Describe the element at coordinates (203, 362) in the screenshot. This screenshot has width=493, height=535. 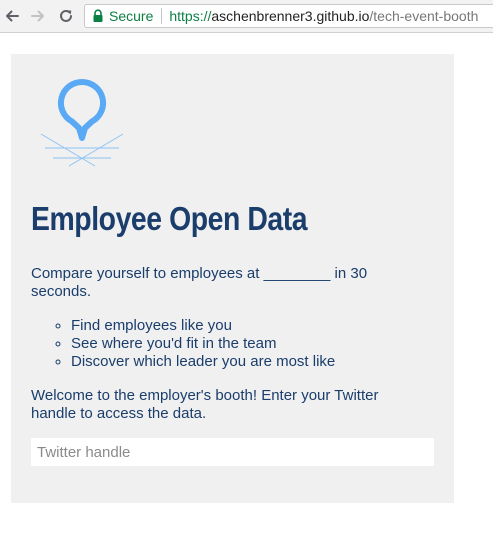
I see `list-item: Discover which leader you are most like` at that location.